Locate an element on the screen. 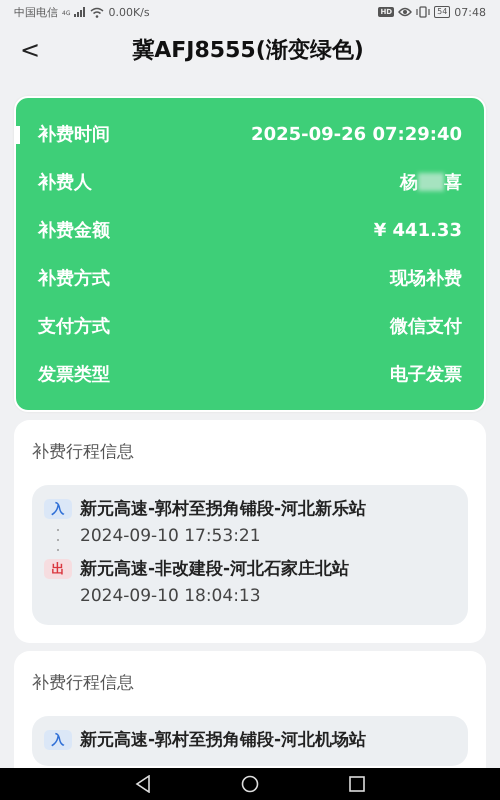 The image size is (500, 800). field-value: 喜 is located at coordinates (453, 182).